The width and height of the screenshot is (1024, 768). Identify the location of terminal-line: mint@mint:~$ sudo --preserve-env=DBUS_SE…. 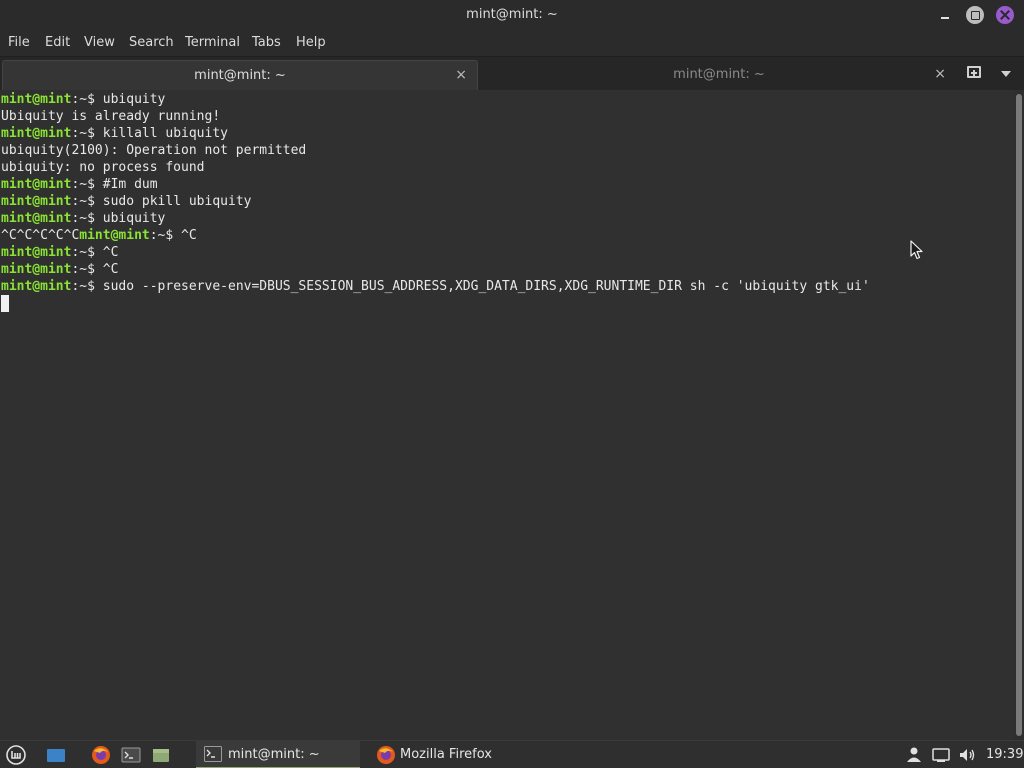
(435, 286).